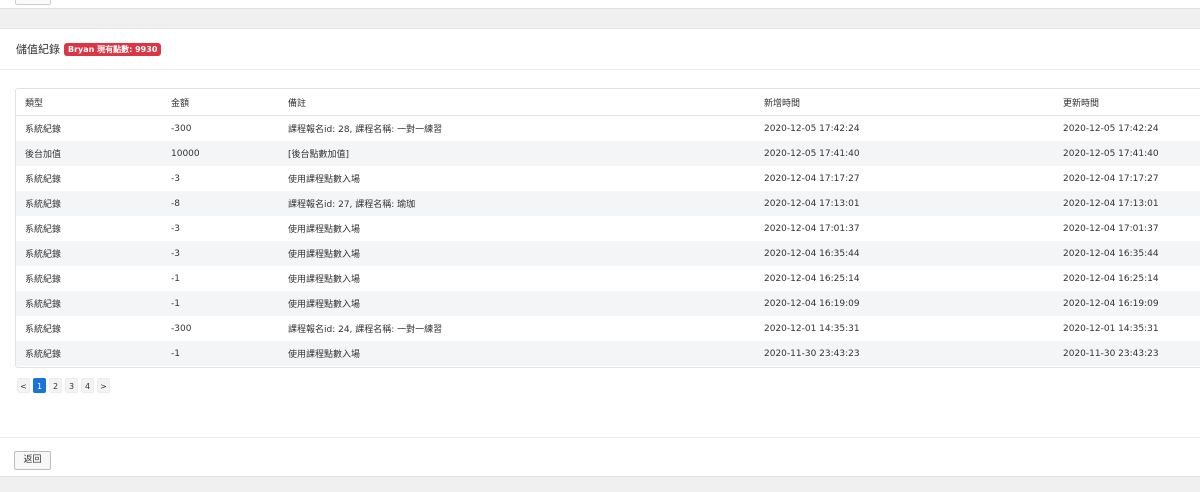 The width and height of the screenshot is (1200, 492). I want to click on cell-note: 課程報名id: 24, 課程名稱: 一對一練習, so click(365, 330).